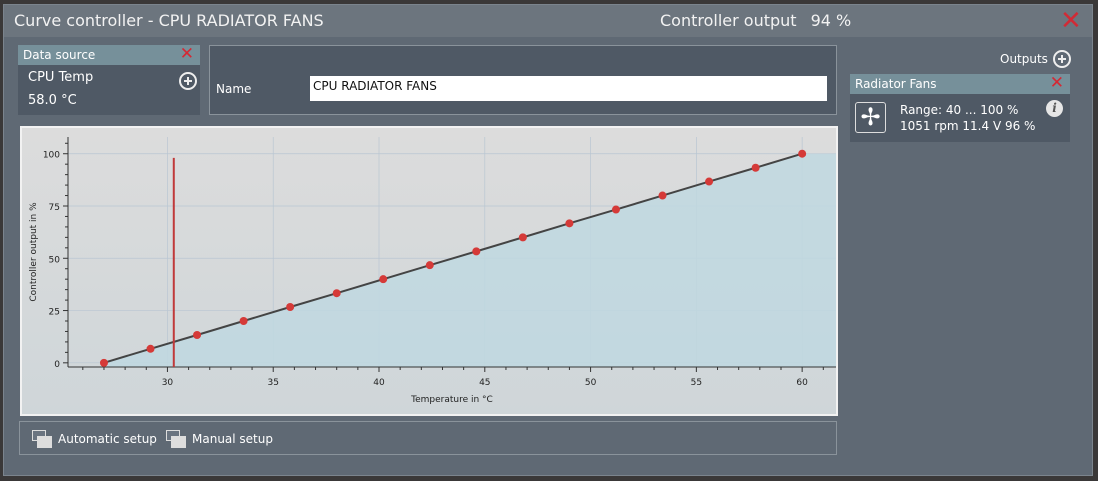  Describe the element at coordinates (968, 126) in the screenshot. I see `output-status: 1051 rpm 11.4 V 96 %` at that location.